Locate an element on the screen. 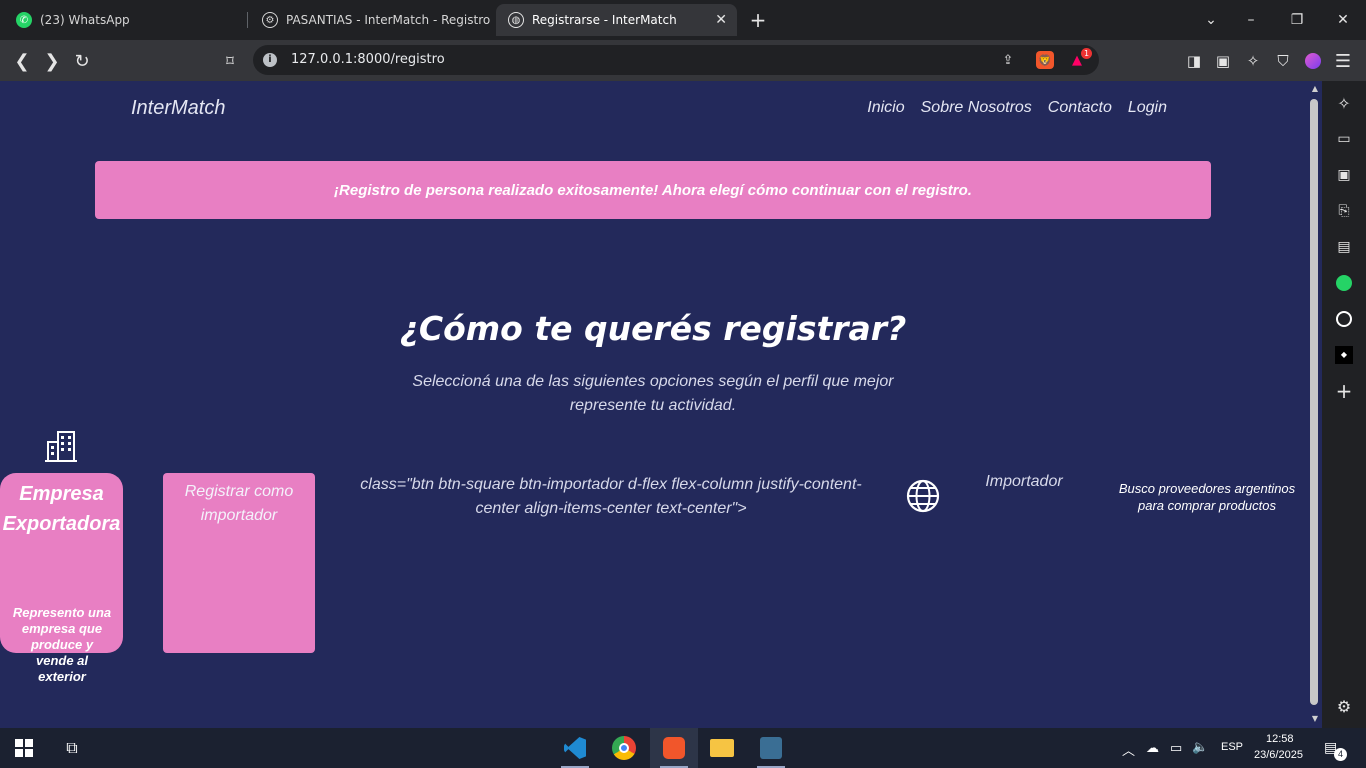 This screenshot has height=768, width=1366. windows-taskbar: ⧉ ︿ ☁ ▭ 🔈 ESP 12:58 23/6/2025 ▤ 4 is located at coordinates (683, 748).